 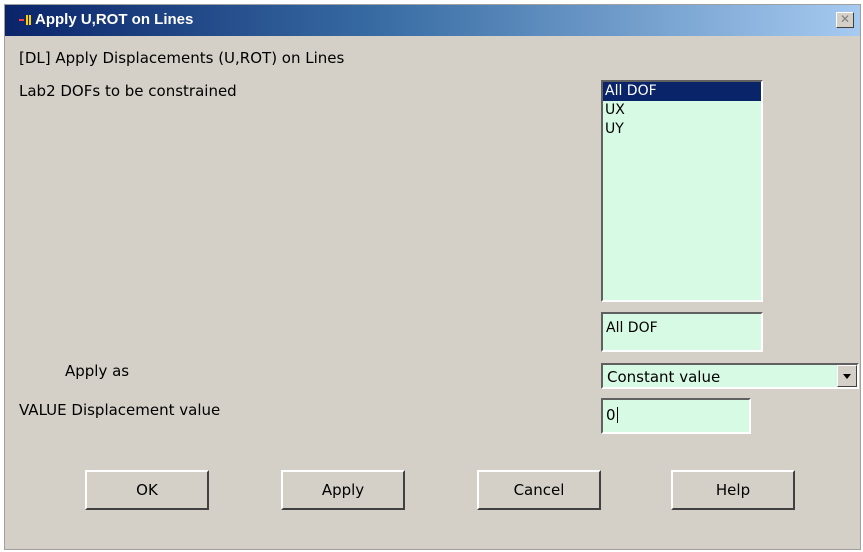 I want to click on chevron-down-icon, so click(x=847, y=376).